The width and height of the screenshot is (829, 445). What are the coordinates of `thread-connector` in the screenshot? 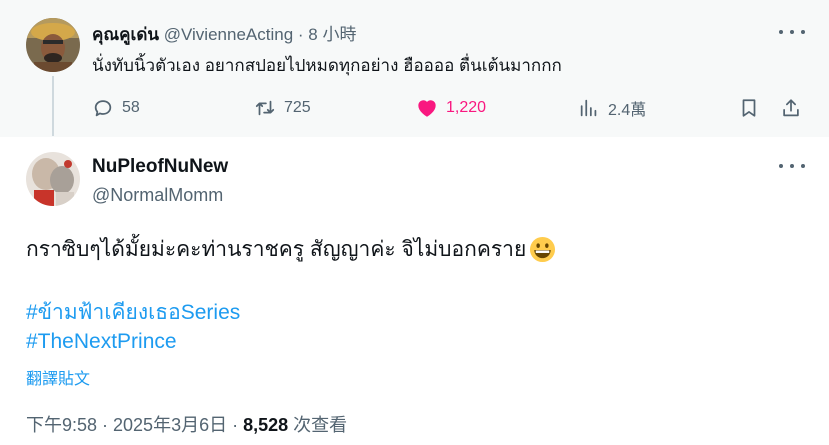 It's located at (53, 106).